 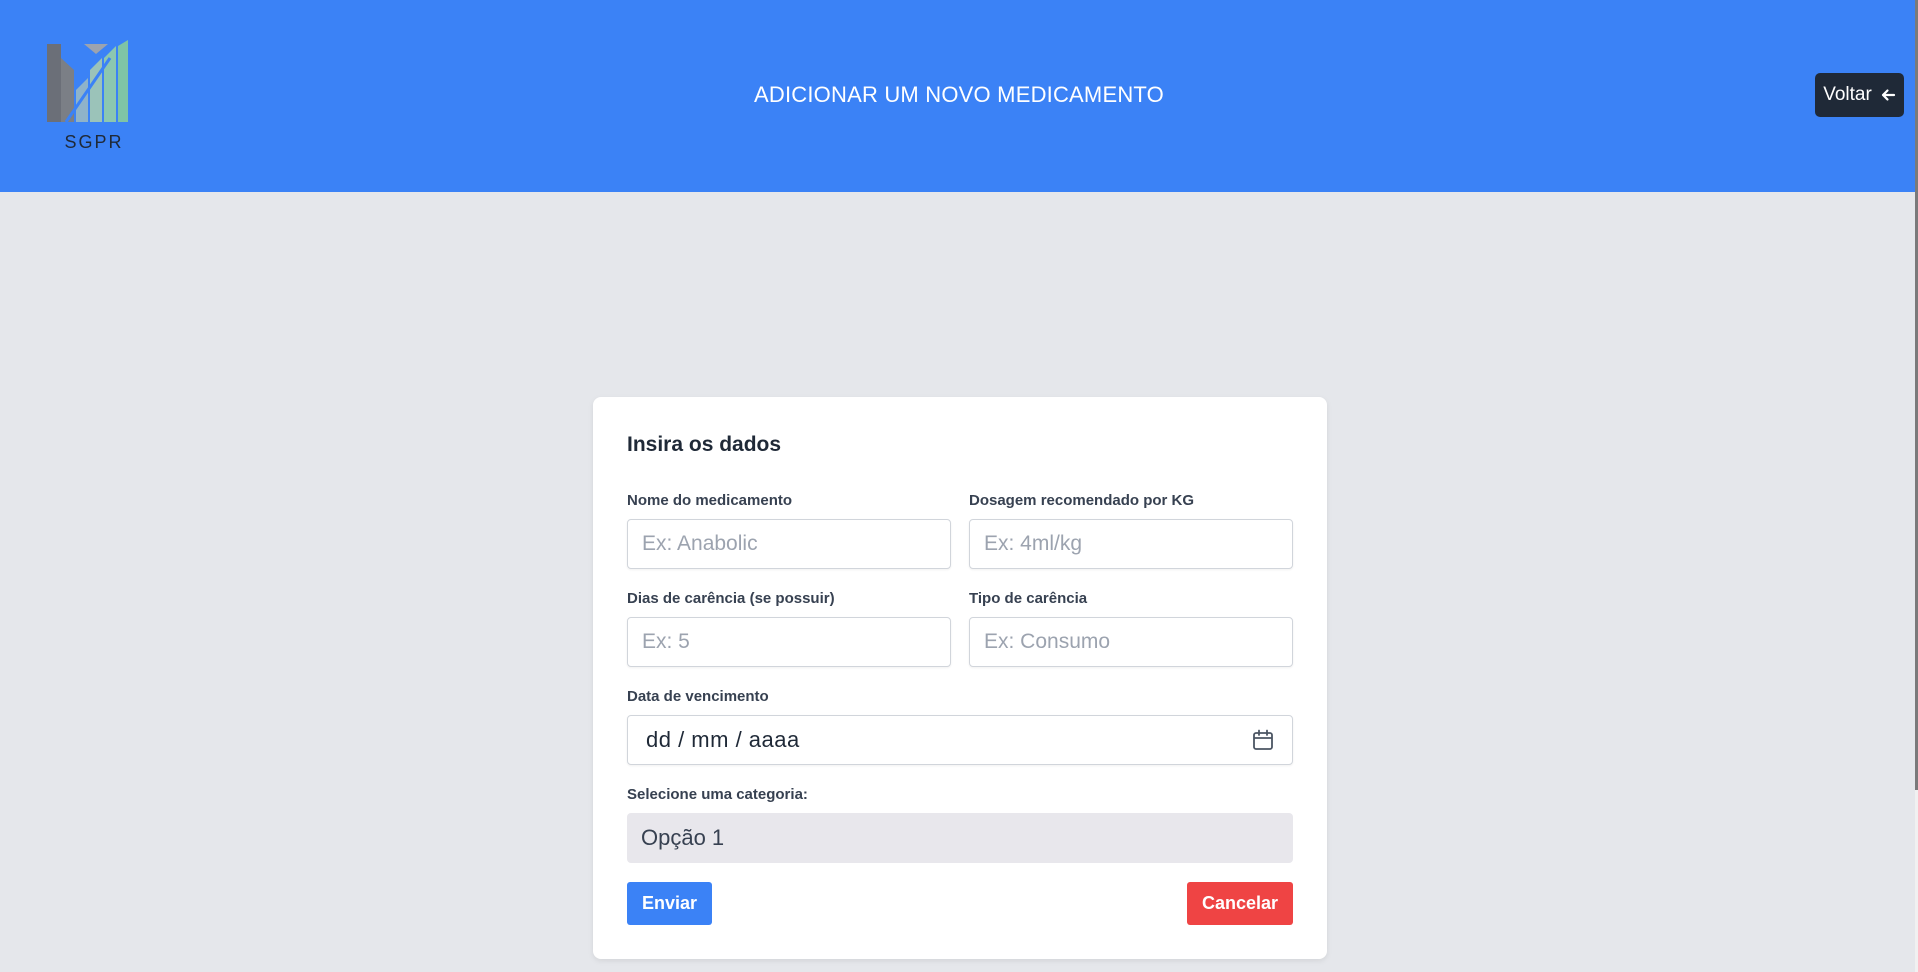 What do you see at coordinates (960, 838) in the screenshot?
I see `category-select: Opção 1` at bounding box center [960, 838].